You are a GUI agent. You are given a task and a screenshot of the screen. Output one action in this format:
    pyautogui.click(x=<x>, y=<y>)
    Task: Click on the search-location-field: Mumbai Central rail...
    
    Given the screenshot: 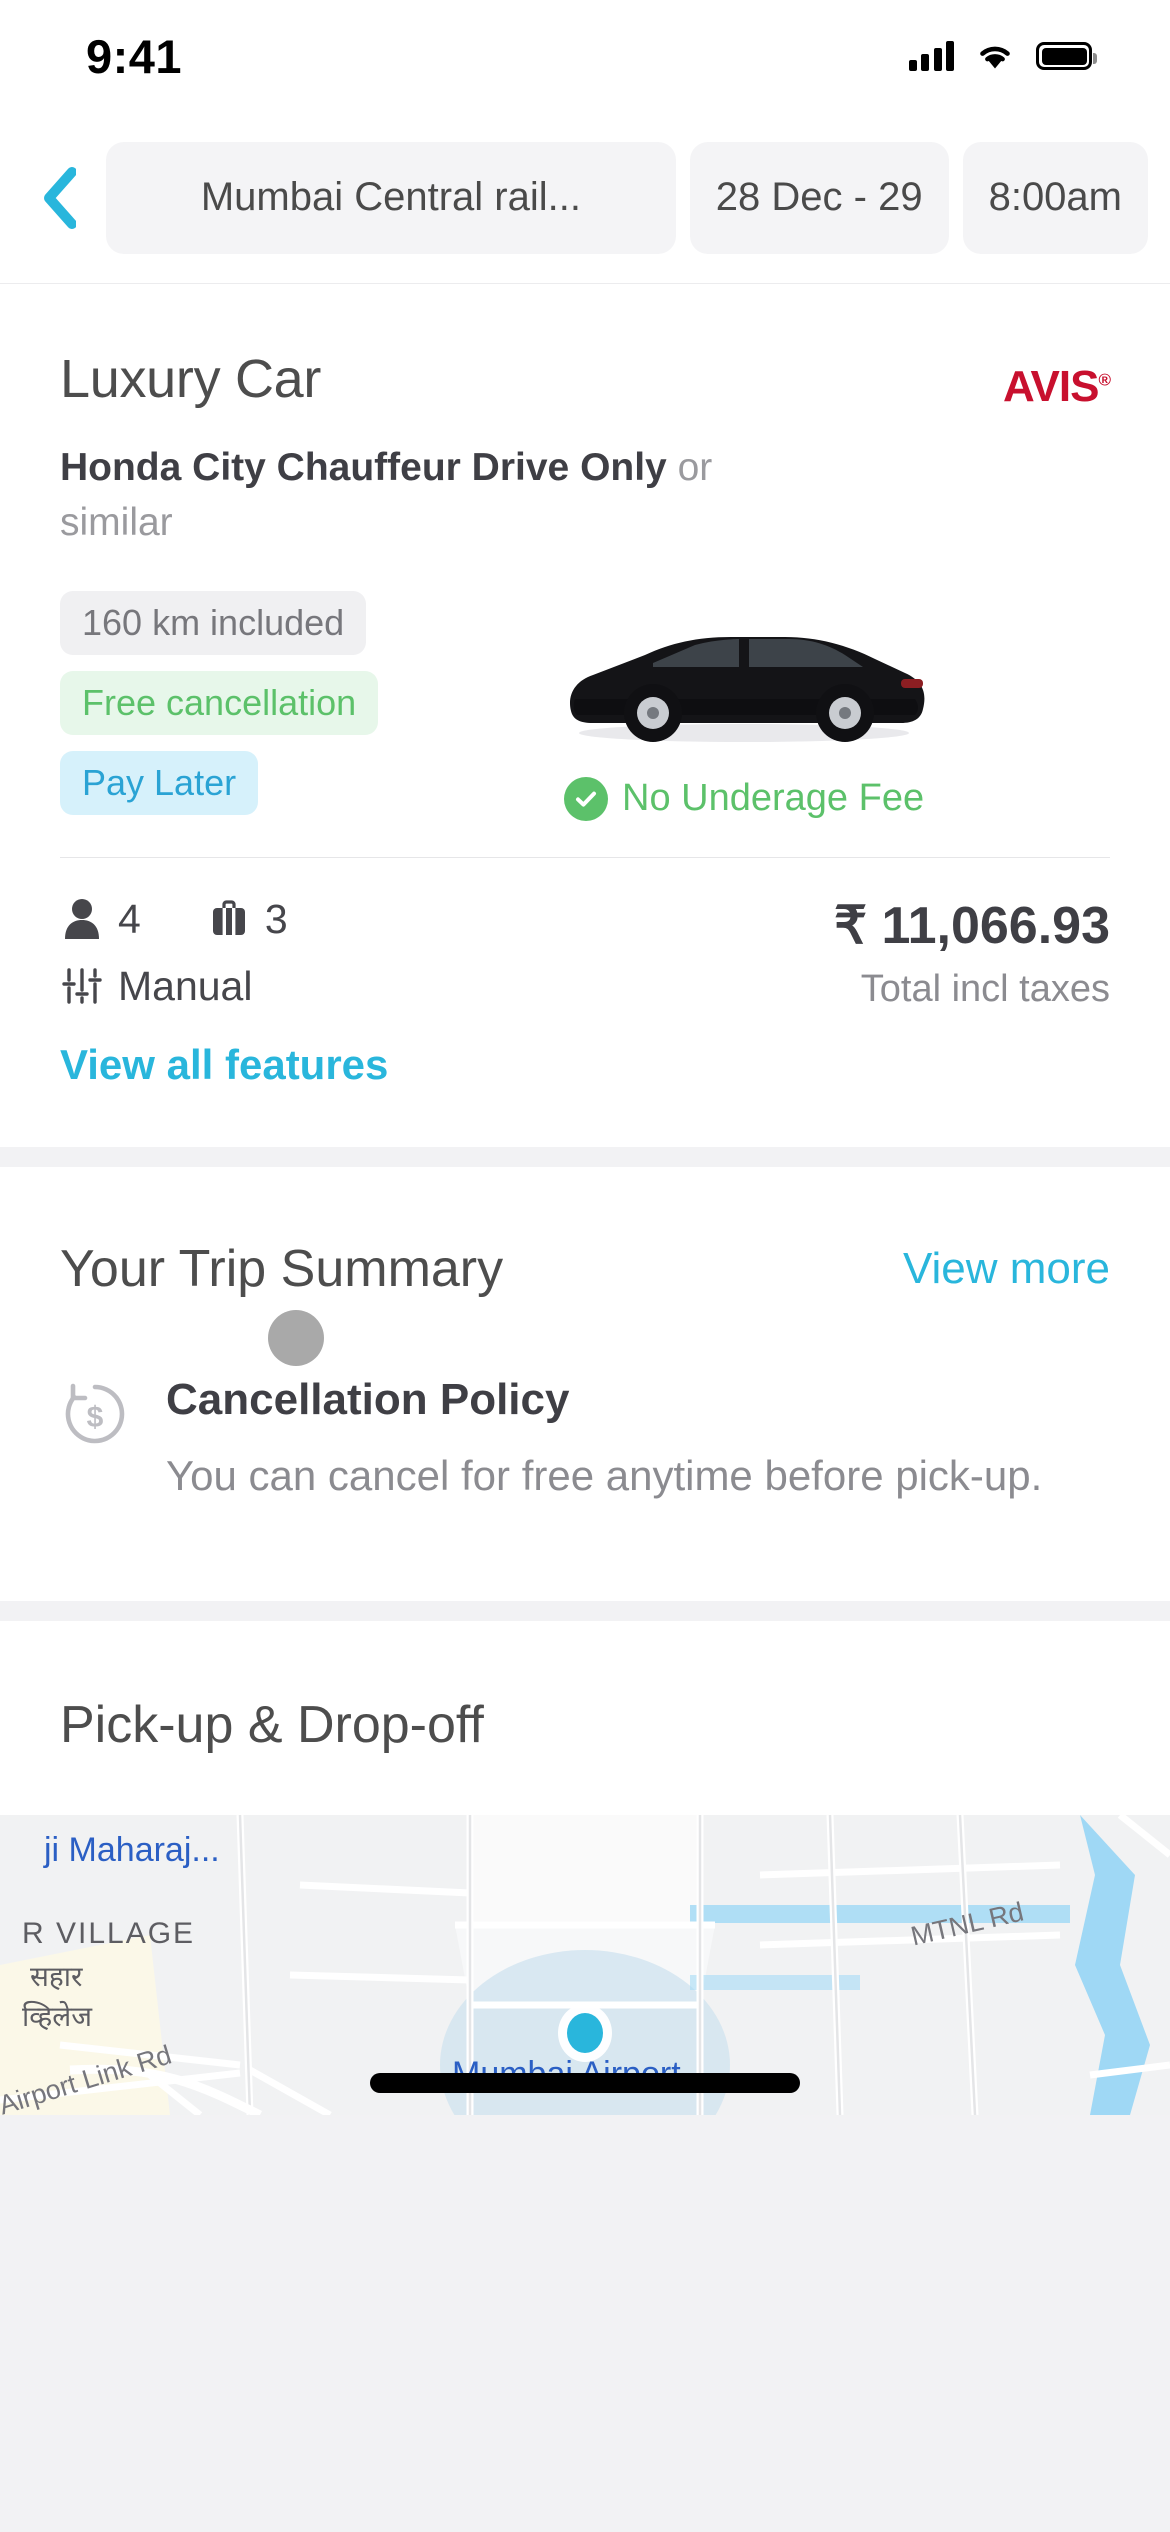 What is the action you would take?
    pyautogui.click(x=391, y=197)
    